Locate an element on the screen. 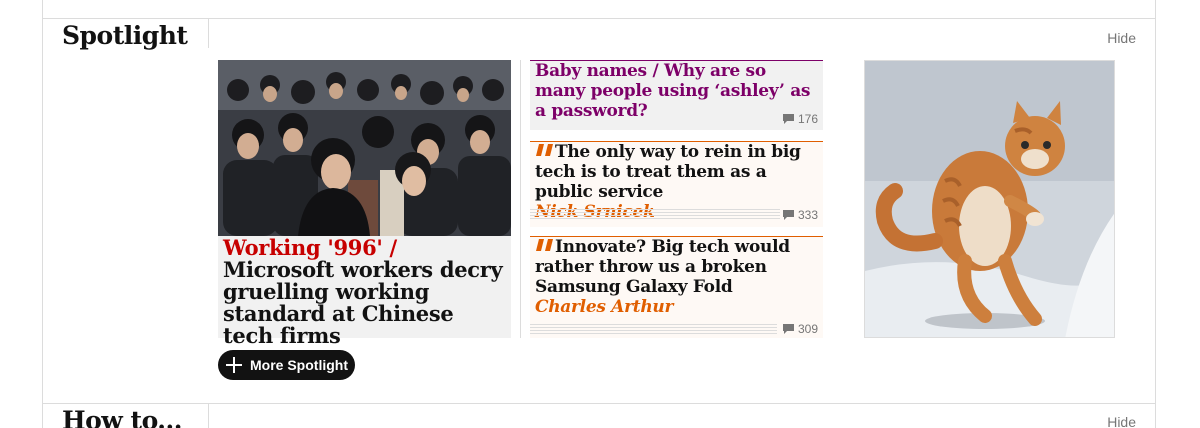  column-divider is located at coordinates (520, 199).